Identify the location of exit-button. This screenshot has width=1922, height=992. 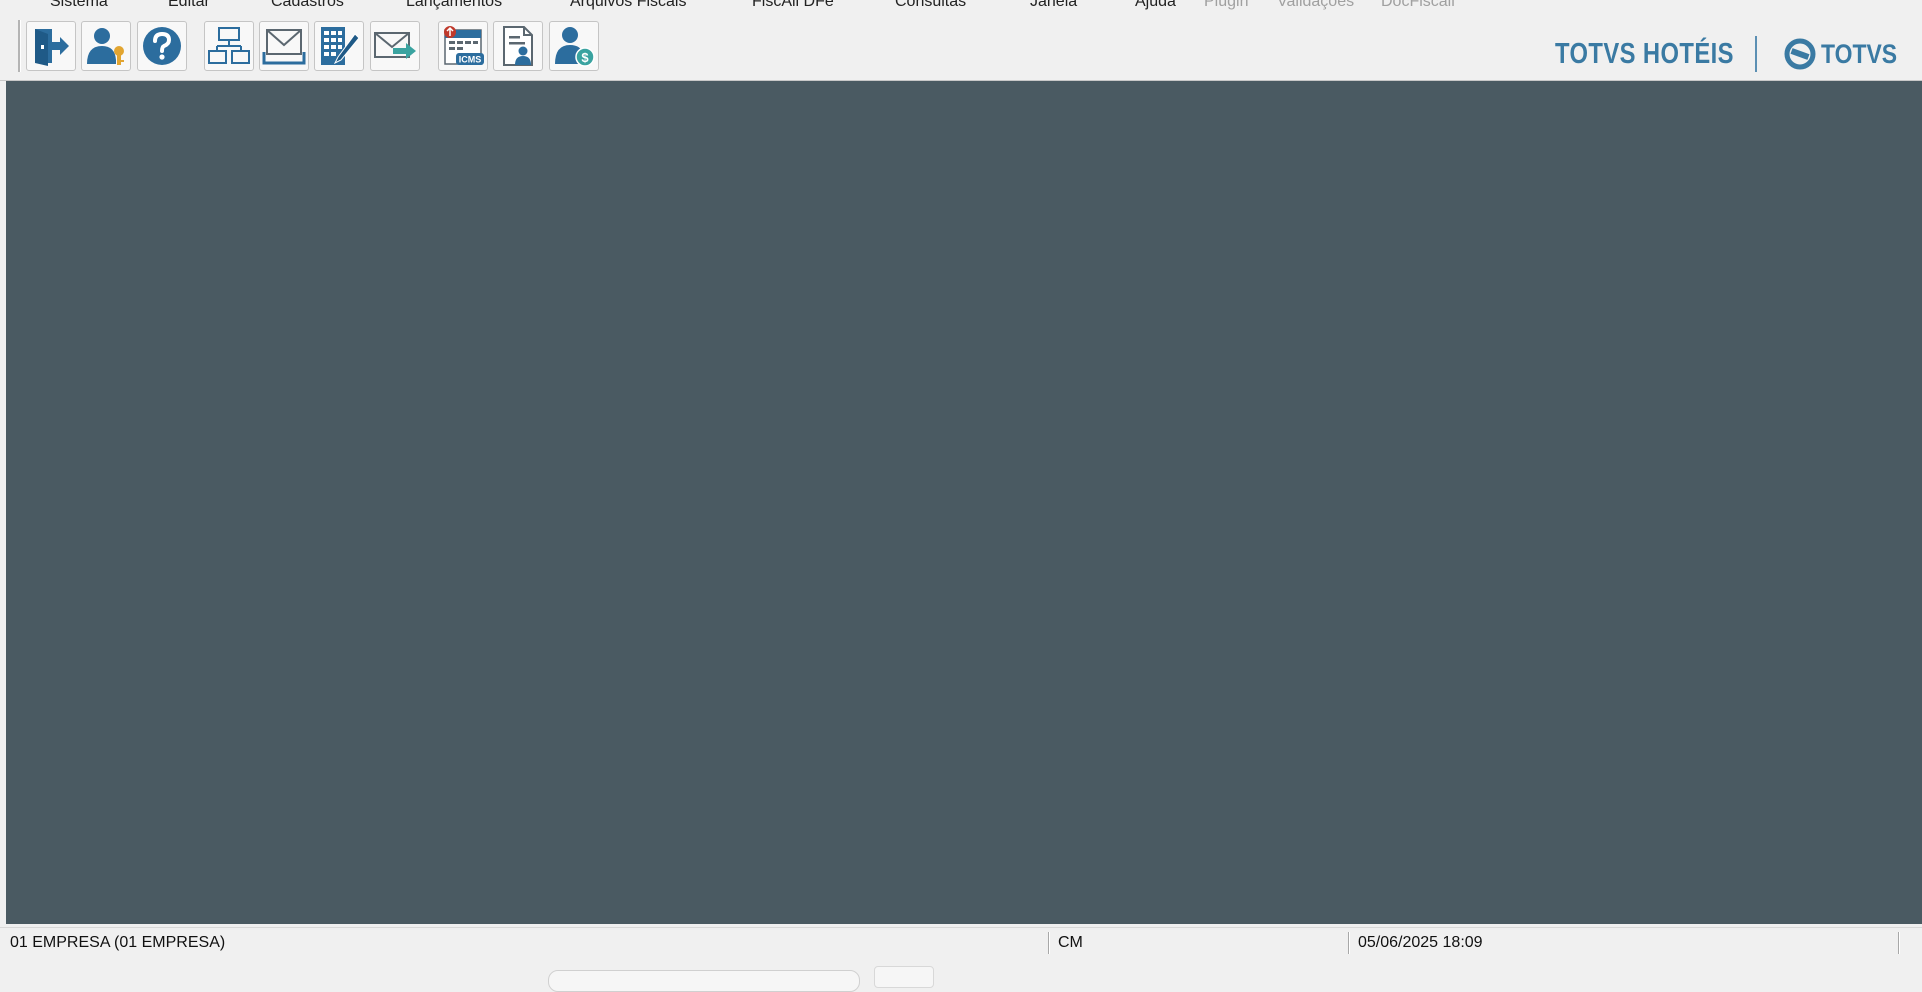
(51, 46).